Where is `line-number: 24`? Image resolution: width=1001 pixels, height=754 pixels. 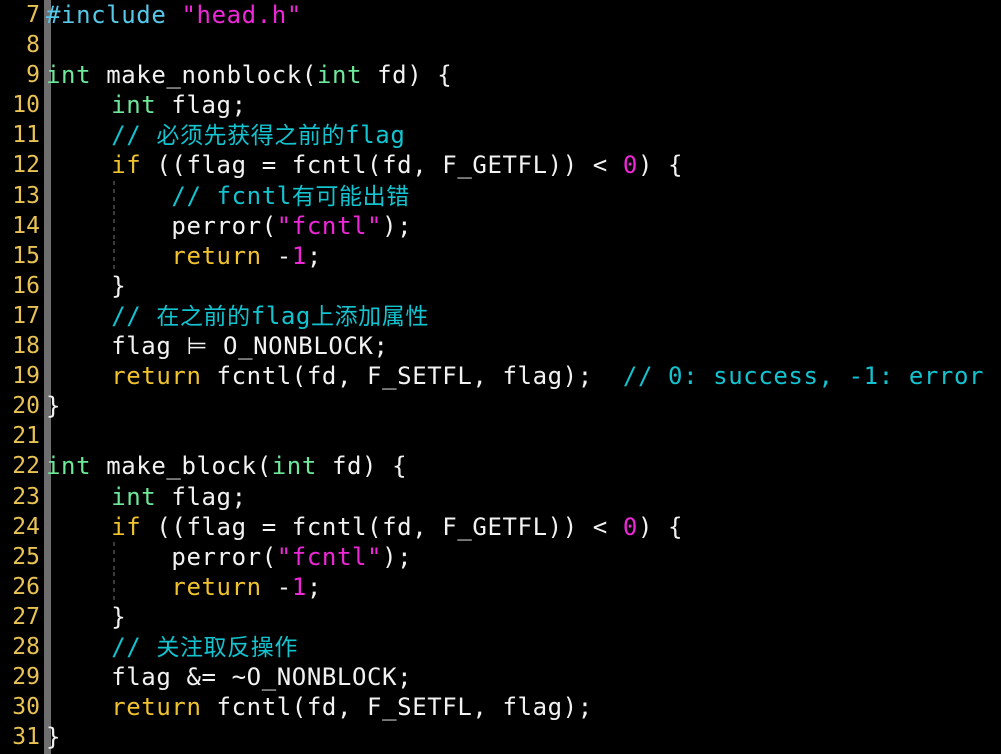 line-number: 24 is located at coordinates (26, 526).